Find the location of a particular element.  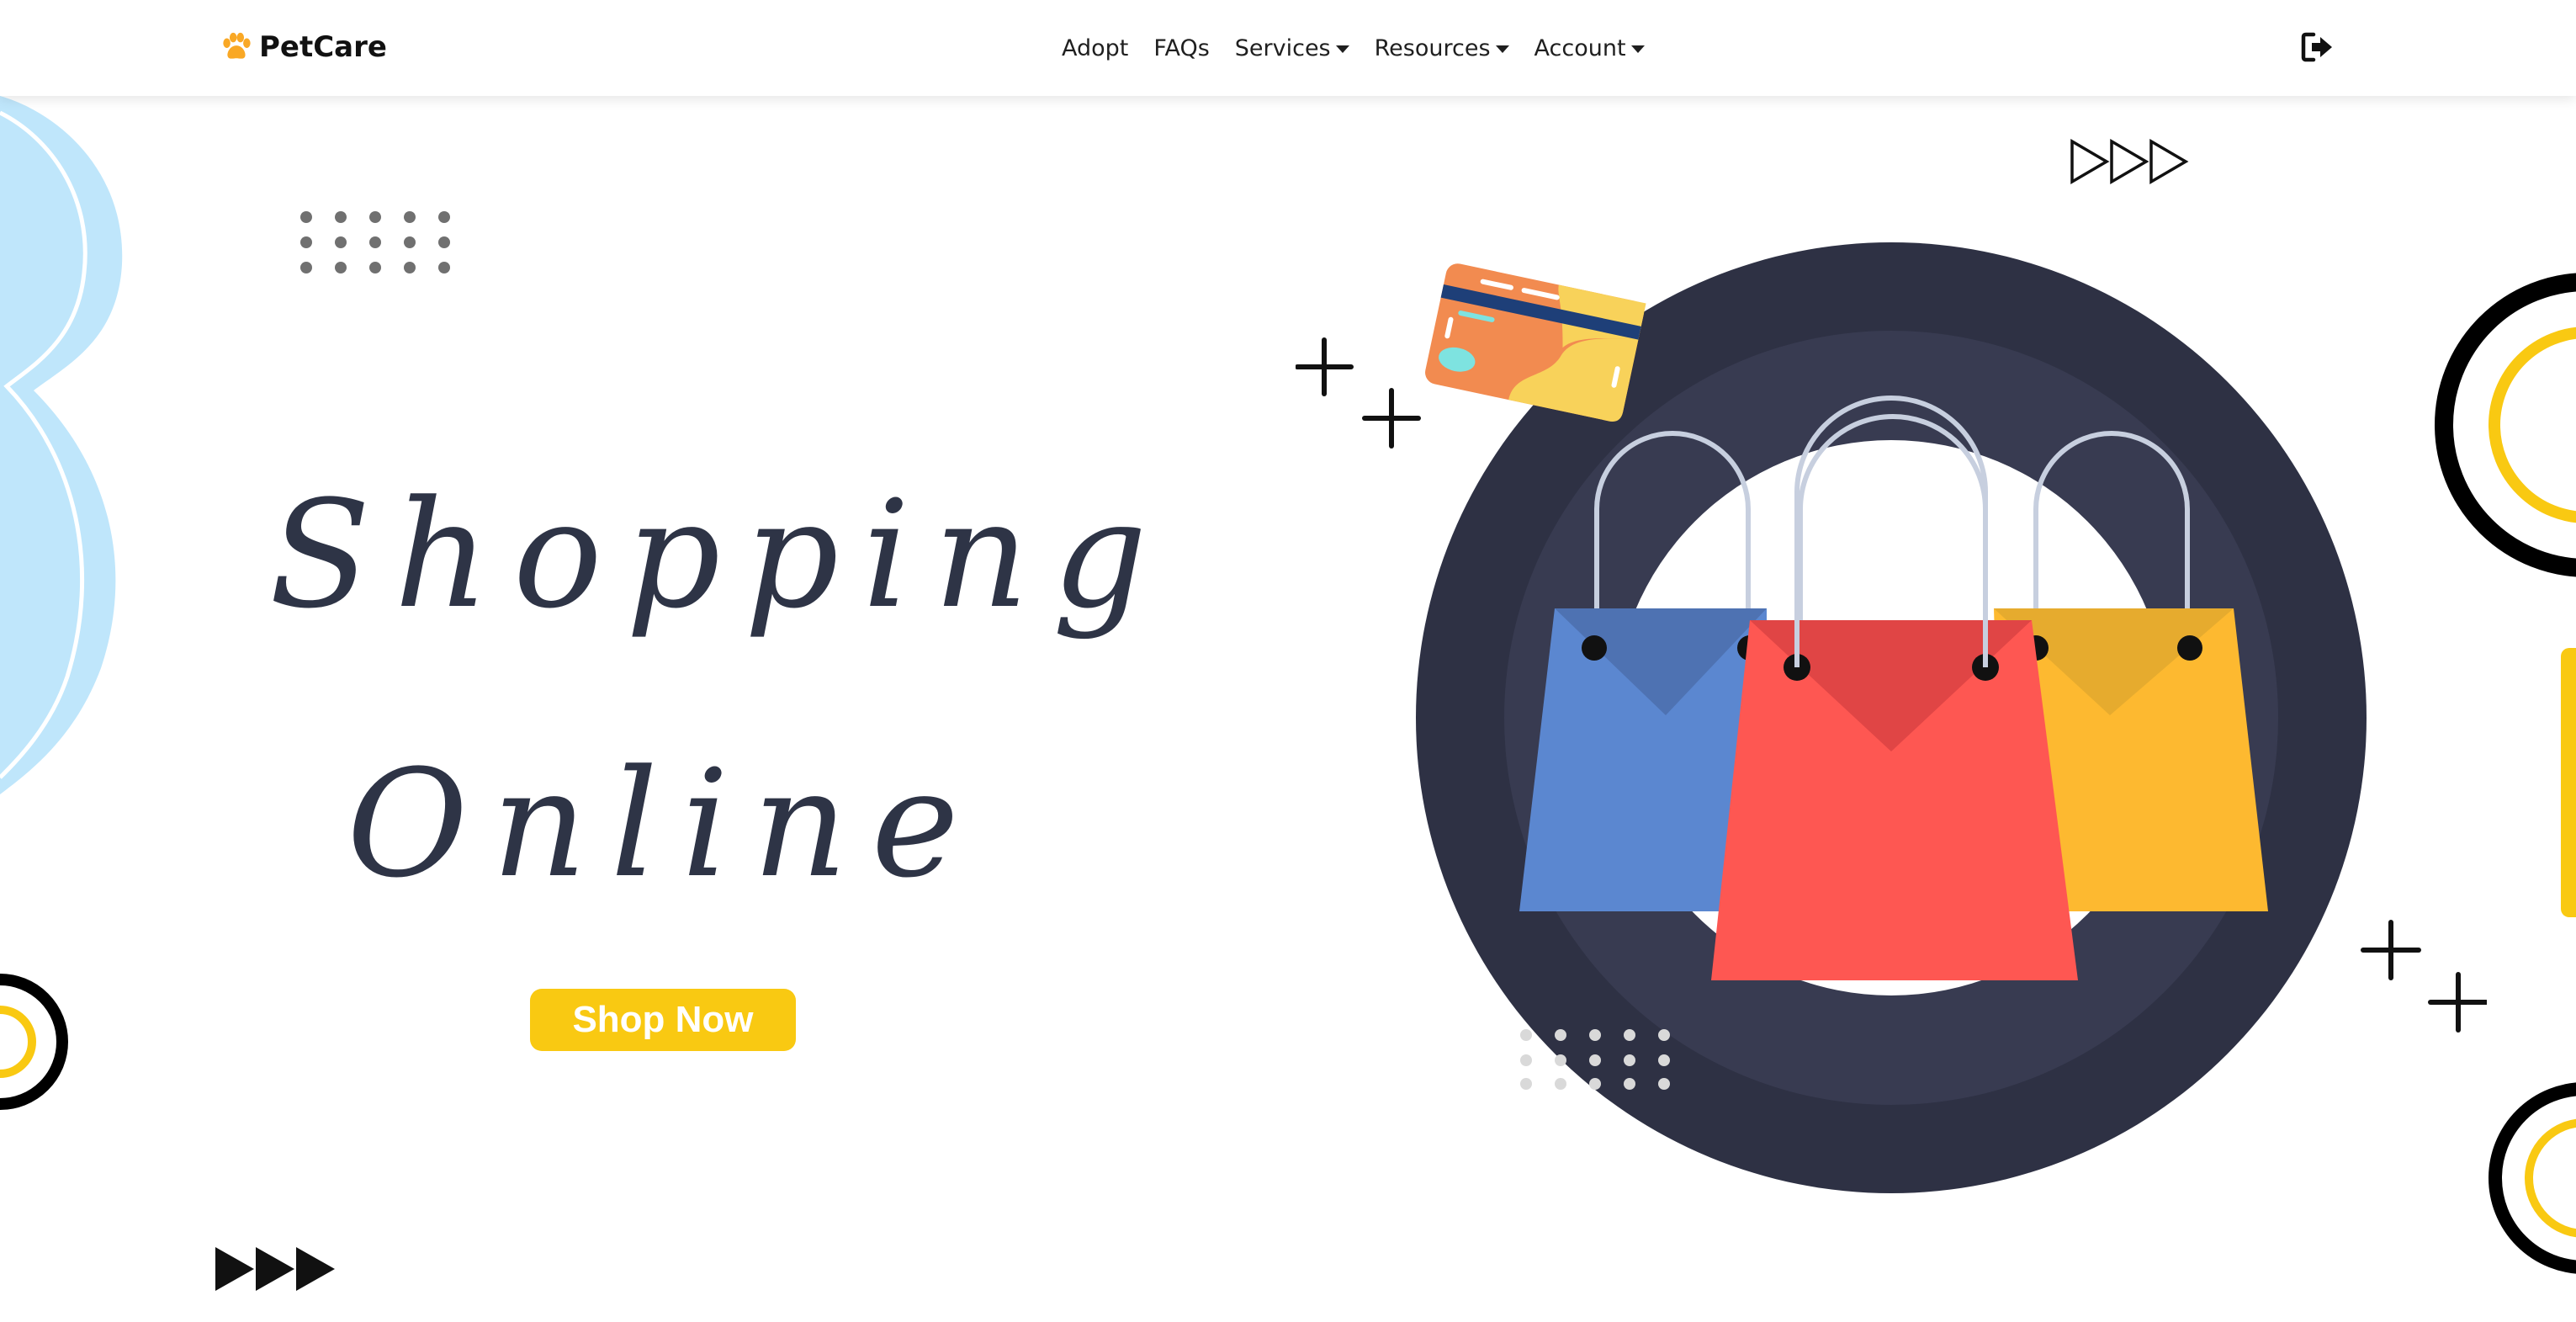

brand-logo-link: PetCare is located at coordinates (303, 47).